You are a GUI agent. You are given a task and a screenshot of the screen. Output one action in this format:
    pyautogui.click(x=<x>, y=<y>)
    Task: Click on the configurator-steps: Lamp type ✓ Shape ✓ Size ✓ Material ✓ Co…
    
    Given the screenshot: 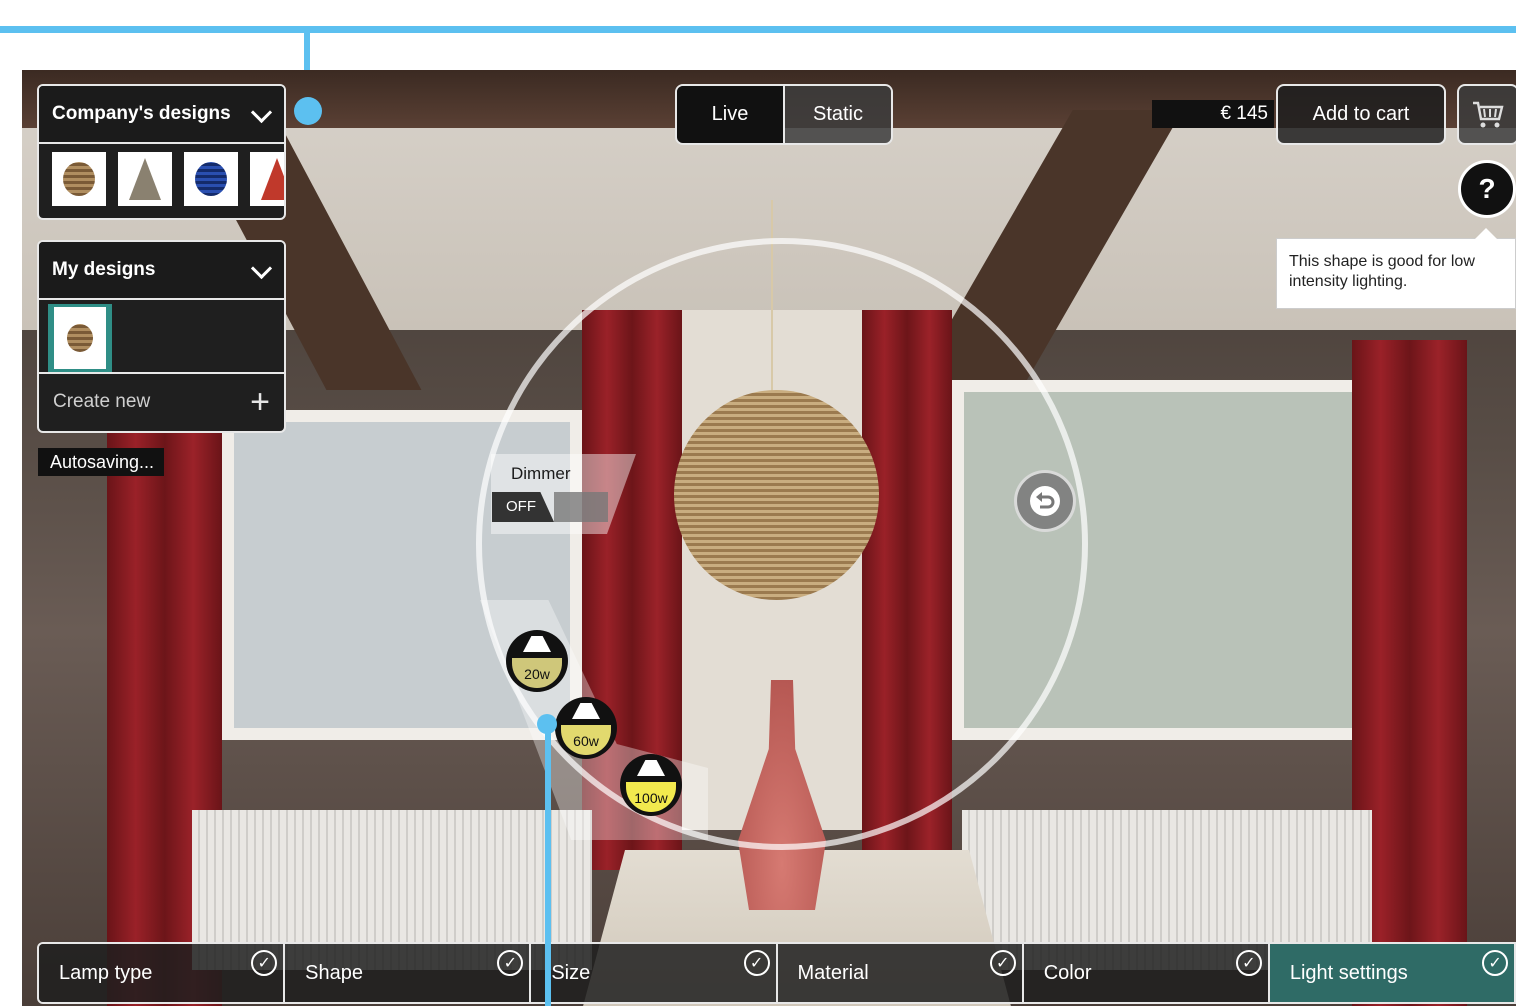 What is the action you would take?
    pyautogui.click(x=776, y=973)
    